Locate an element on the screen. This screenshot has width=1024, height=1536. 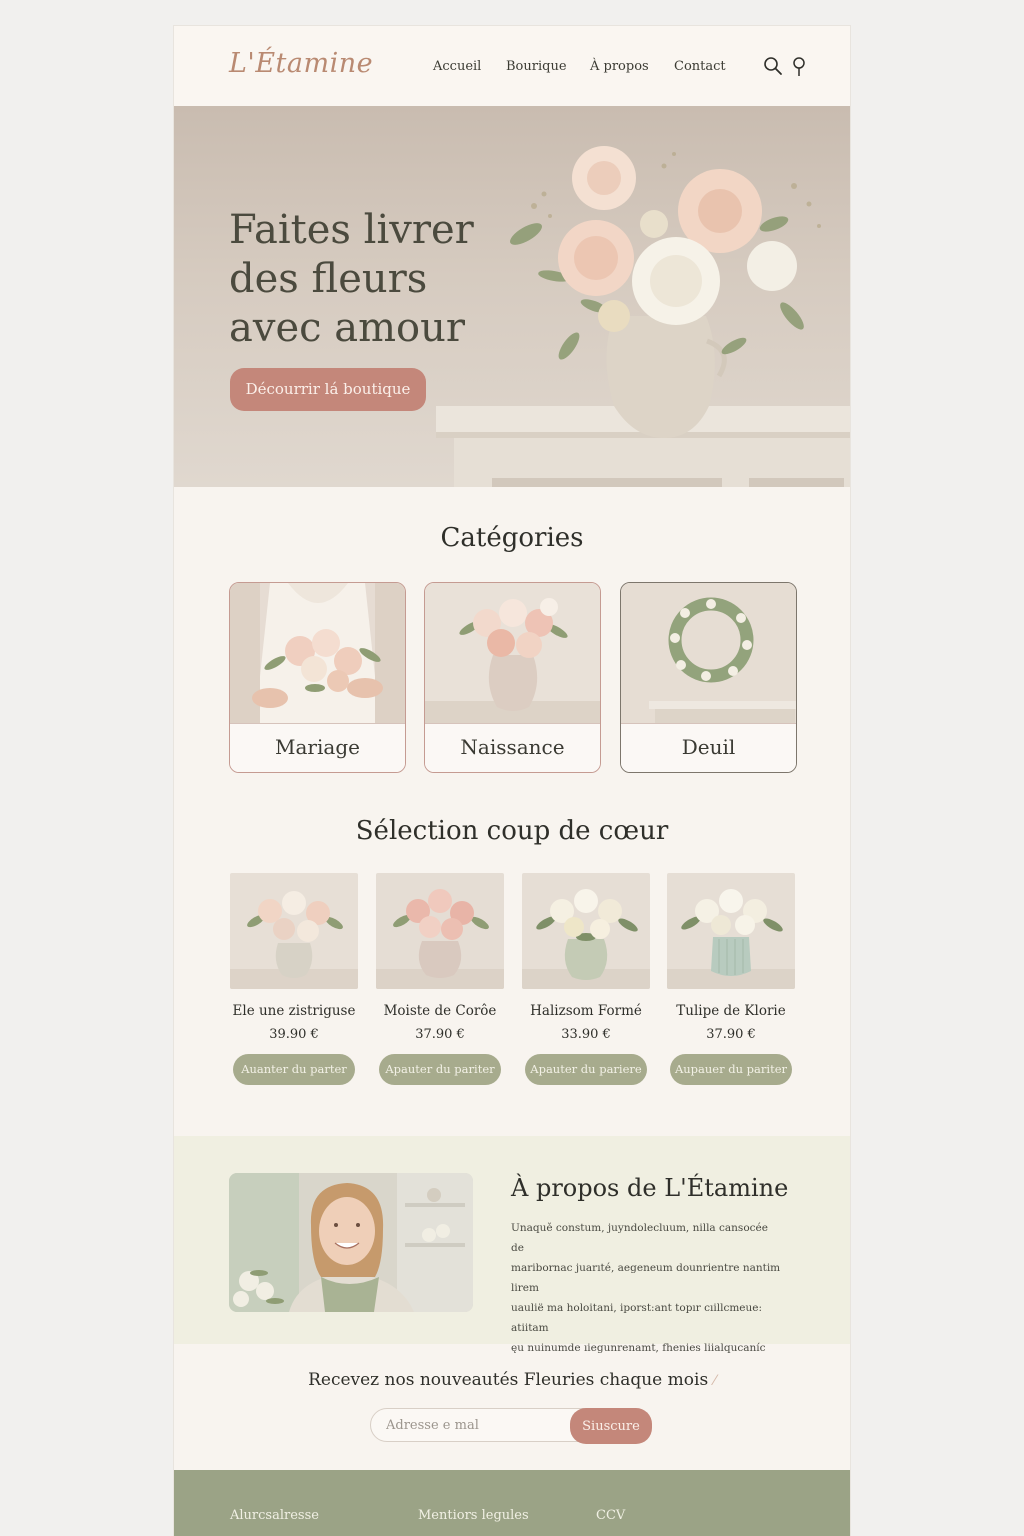
footer-link-cgv: CCV is located at coordinates (610, 1515).